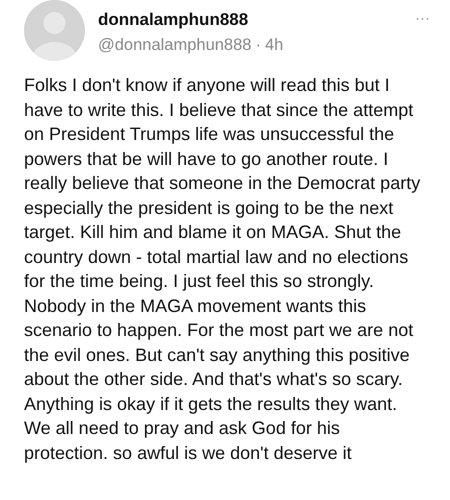 The width and height of the screenshot is (450, 500). Describe the element at coordinates (422, 19) in the screenshot. I see `more-options-button: ···` at that location.